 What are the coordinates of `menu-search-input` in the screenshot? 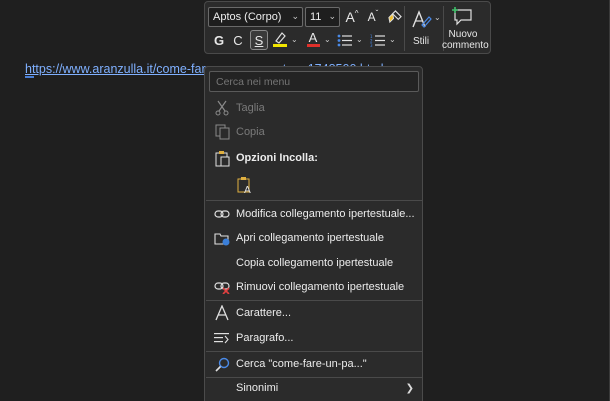 It's located at (314, 81).